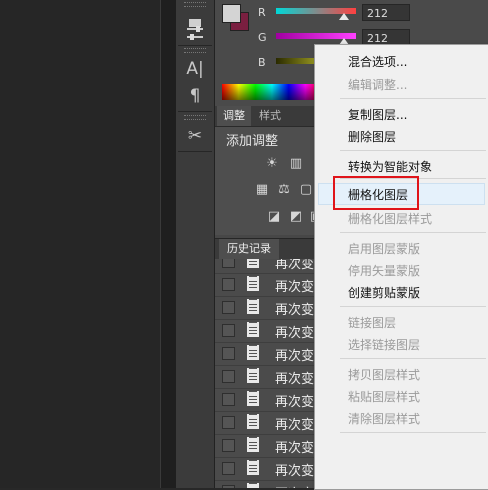 This screenshot has height=490, width=488. I want to click on black-white-icon: ▢, so click(306, 190).